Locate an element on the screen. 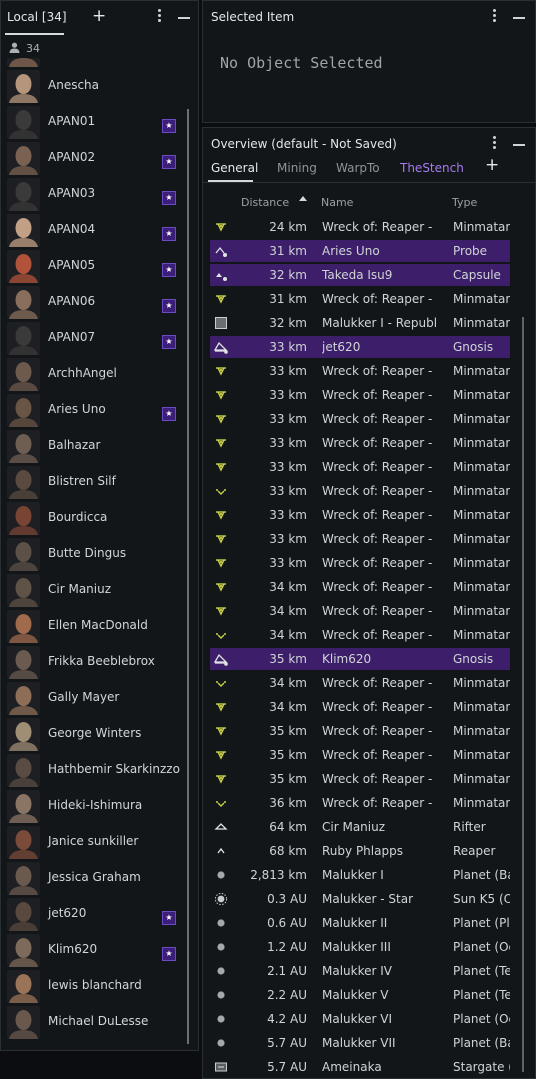 This screenshot has height=1079, width=536. pilot-row: APAN06 ★ is located at coordinates (91, 302).